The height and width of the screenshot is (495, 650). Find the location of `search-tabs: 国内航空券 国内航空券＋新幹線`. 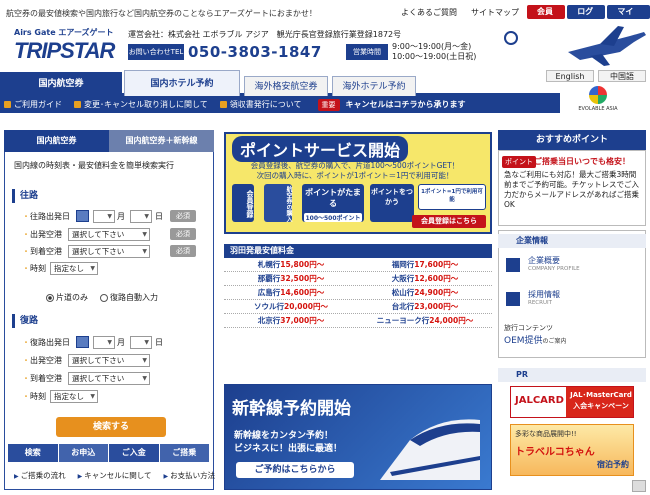

search-tabs: 国内航空券 国内航空券＋新幹線 is located at coordinates (109, 141).